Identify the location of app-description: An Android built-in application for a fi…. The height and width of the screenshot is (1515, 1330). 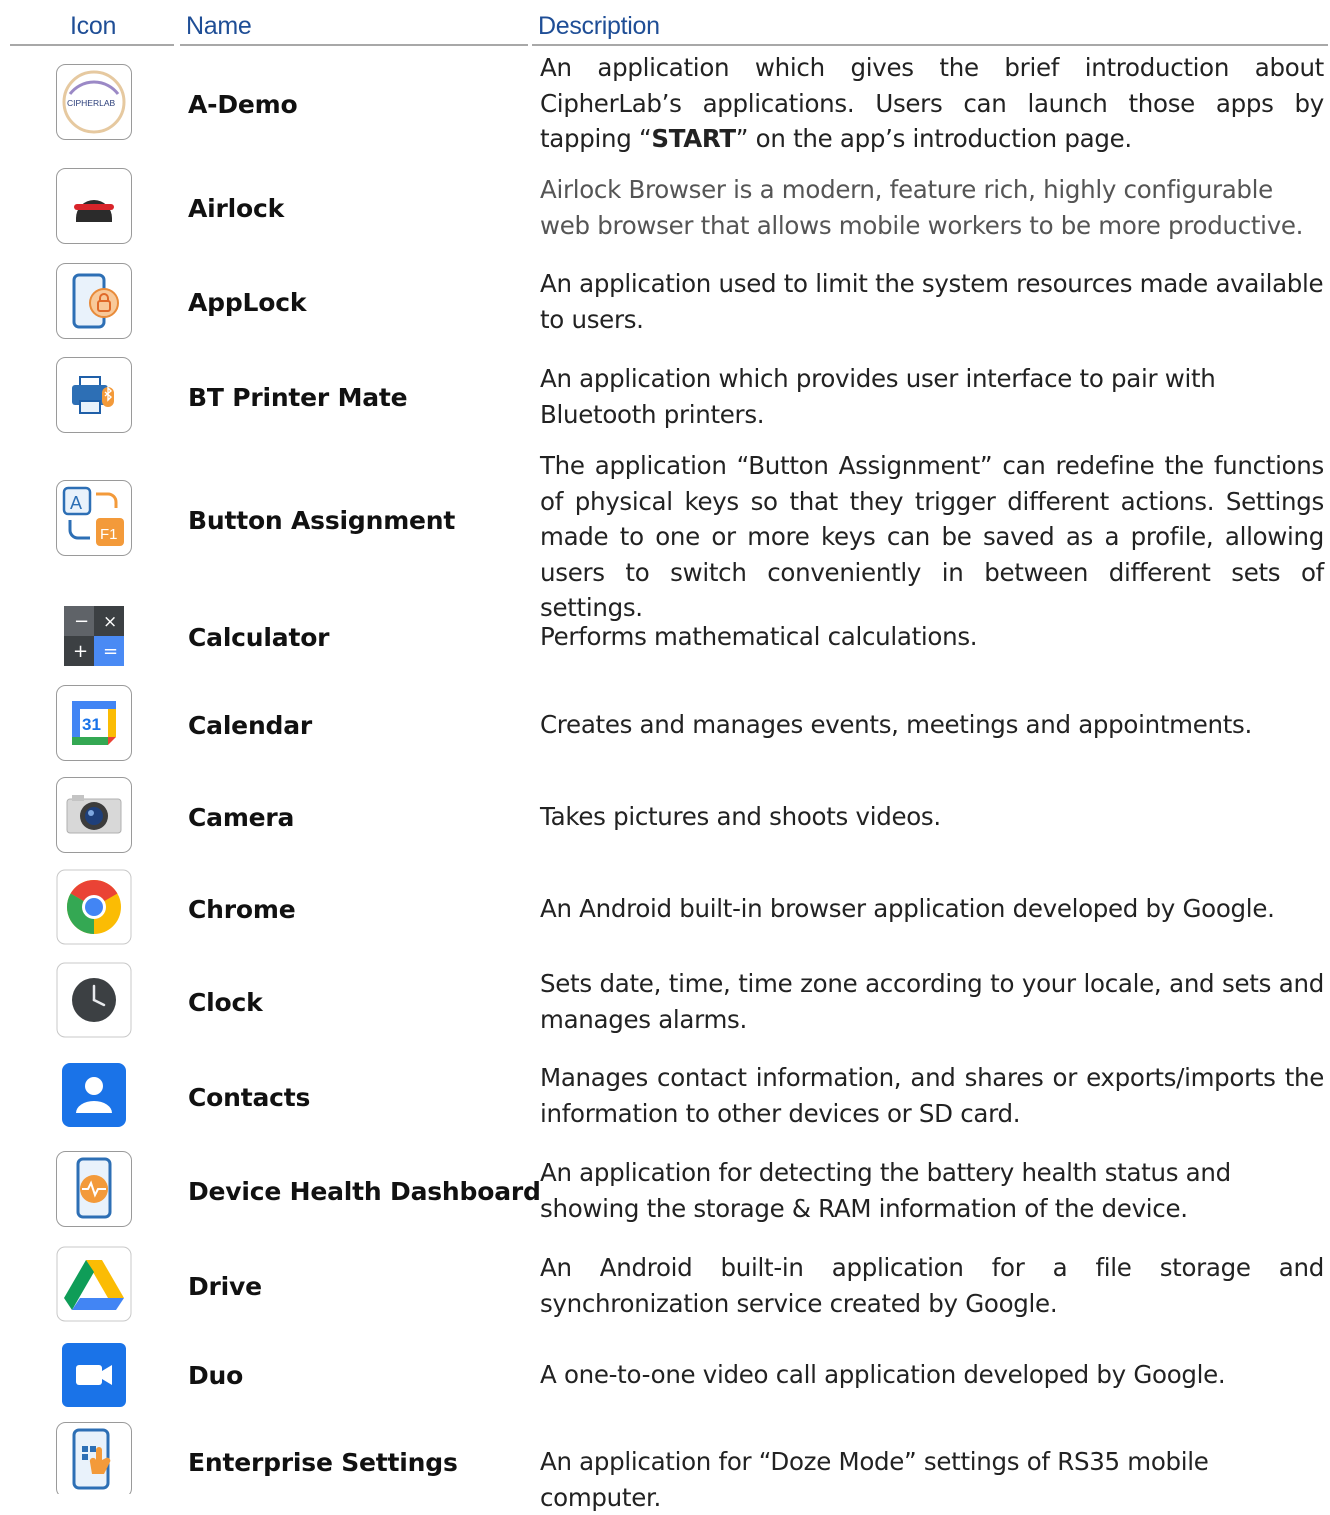
(932, 1285).